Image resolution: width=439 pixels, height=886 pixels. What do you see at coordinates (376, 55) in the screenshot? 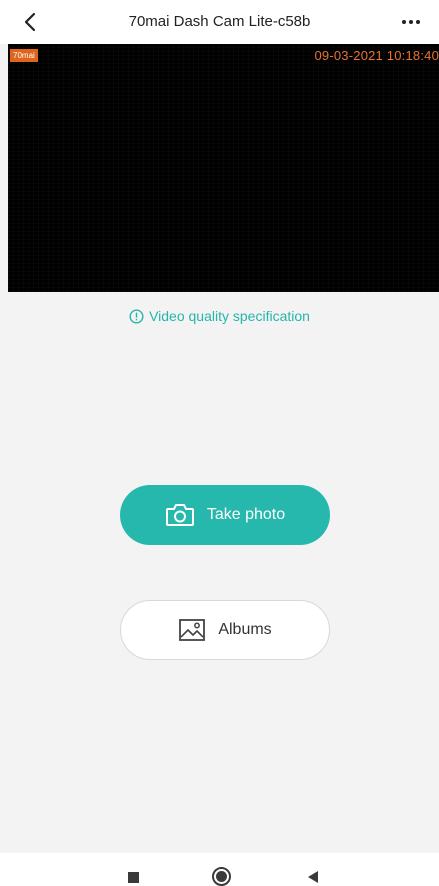
I see `video-timestamp: 09-03-2021 10:18:40` at bounding box center [376, 55].